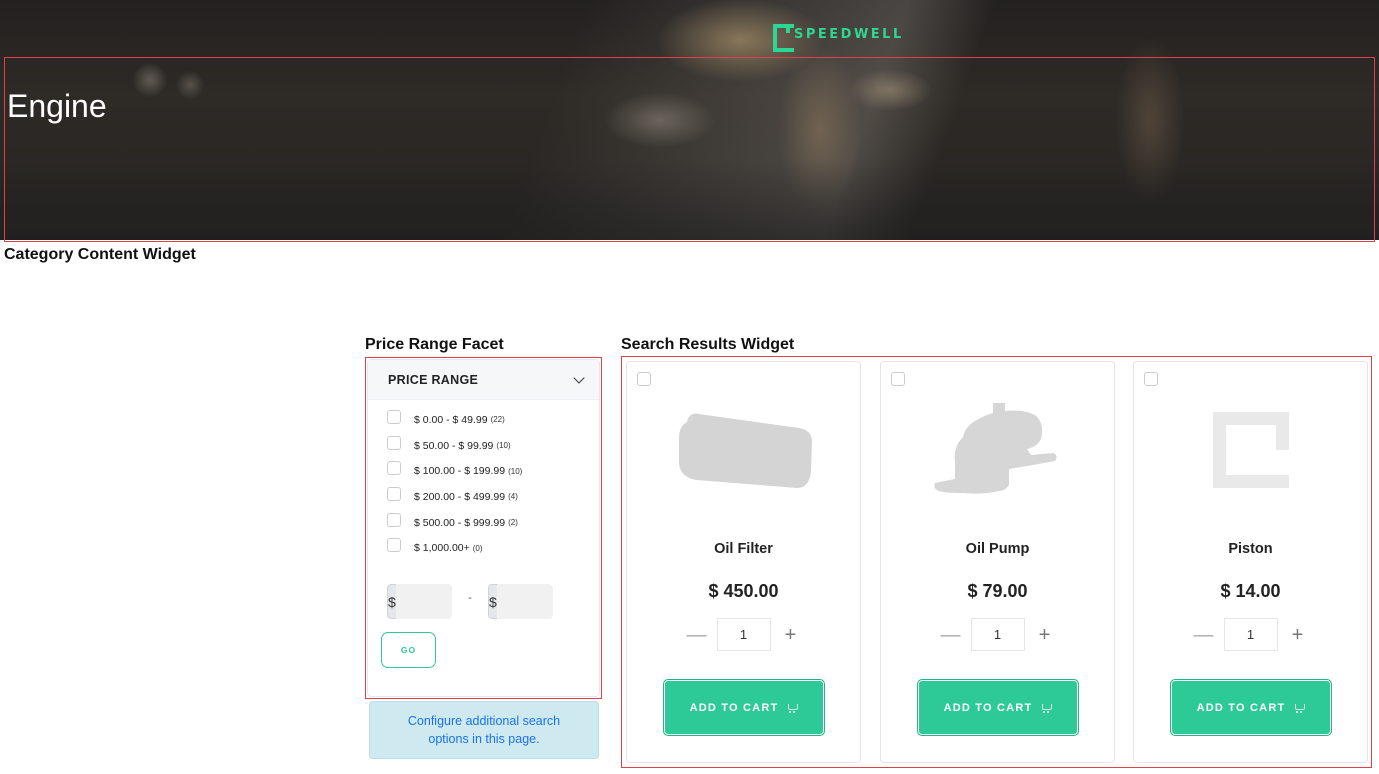 This screenshot has height=774, width=1379. What do you see at coordinates (783, 38) in the screenshot?
I see `logo-mark-icon` at bounding box center [783, 38].